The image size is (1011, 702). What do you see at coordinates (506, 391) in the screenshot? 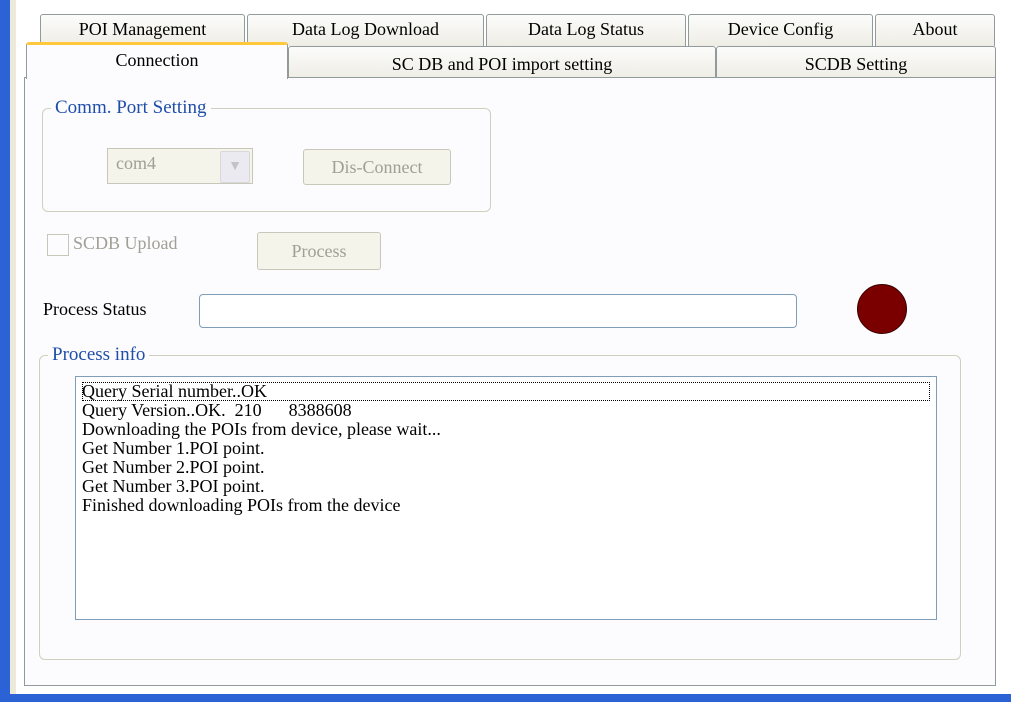
I see `list-item: Query Serial number..OK` at bounding box center [506, 391].